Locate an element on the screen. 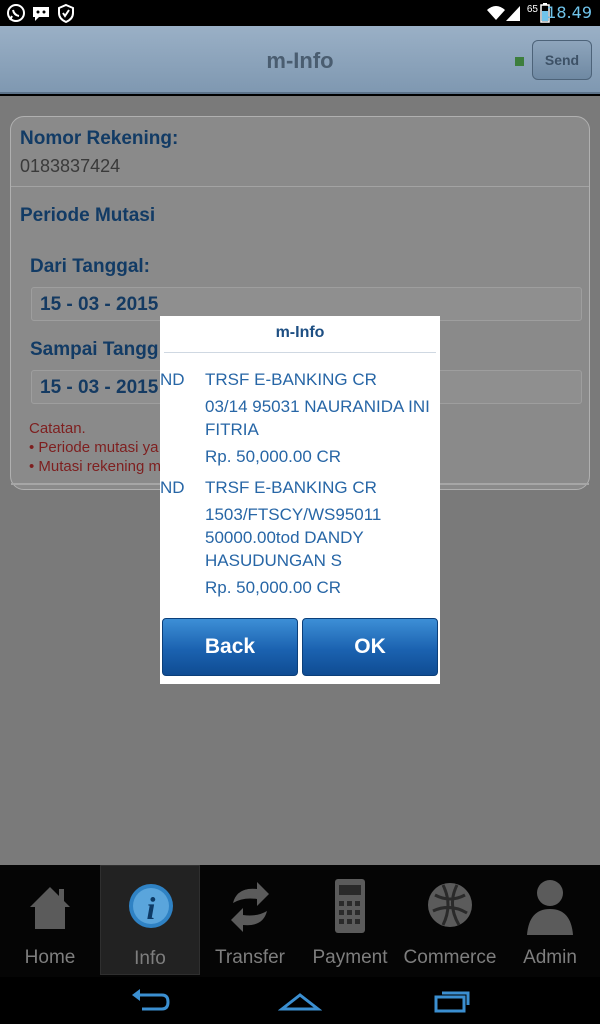  battery-level: 65 is located at coordinates (532, 9).